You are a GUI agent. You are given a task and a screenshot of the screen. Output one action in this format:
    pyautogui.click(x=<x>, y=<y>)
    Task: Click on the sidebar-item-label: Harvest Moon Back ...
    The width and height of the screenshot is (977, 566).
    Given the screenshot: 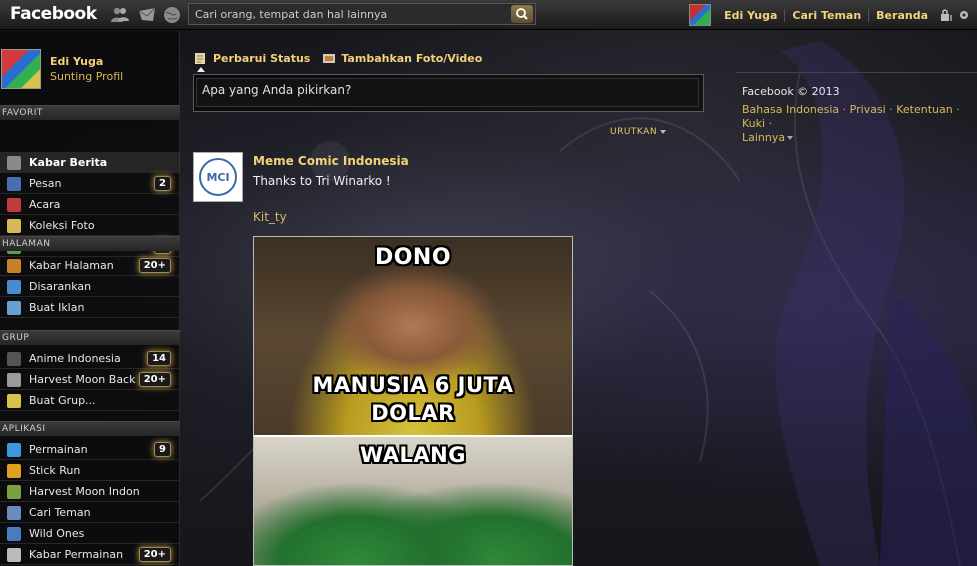 What is the action you would take?
    pyautogui.click(x=84, y=379)
    